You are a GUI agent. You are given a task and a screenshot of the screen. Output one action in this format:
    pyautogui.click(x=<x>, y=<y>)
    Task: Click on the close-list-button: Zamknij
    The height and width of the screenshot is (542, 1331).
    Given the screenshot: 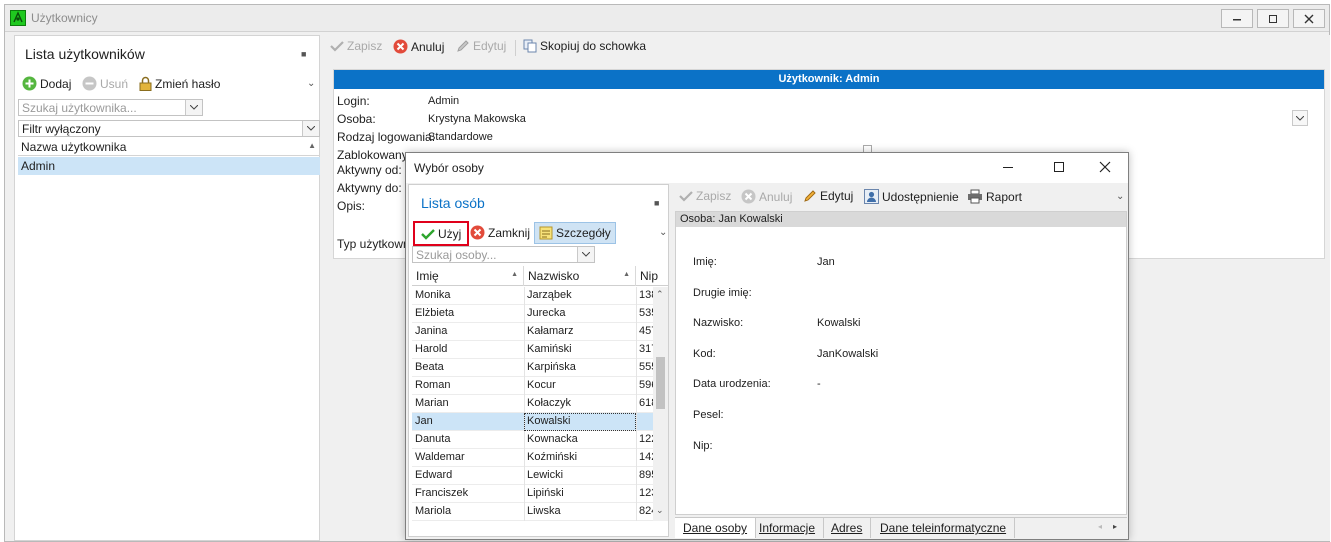 What is the action you would take?
    pyautogui.click(x=500, y=232)
    